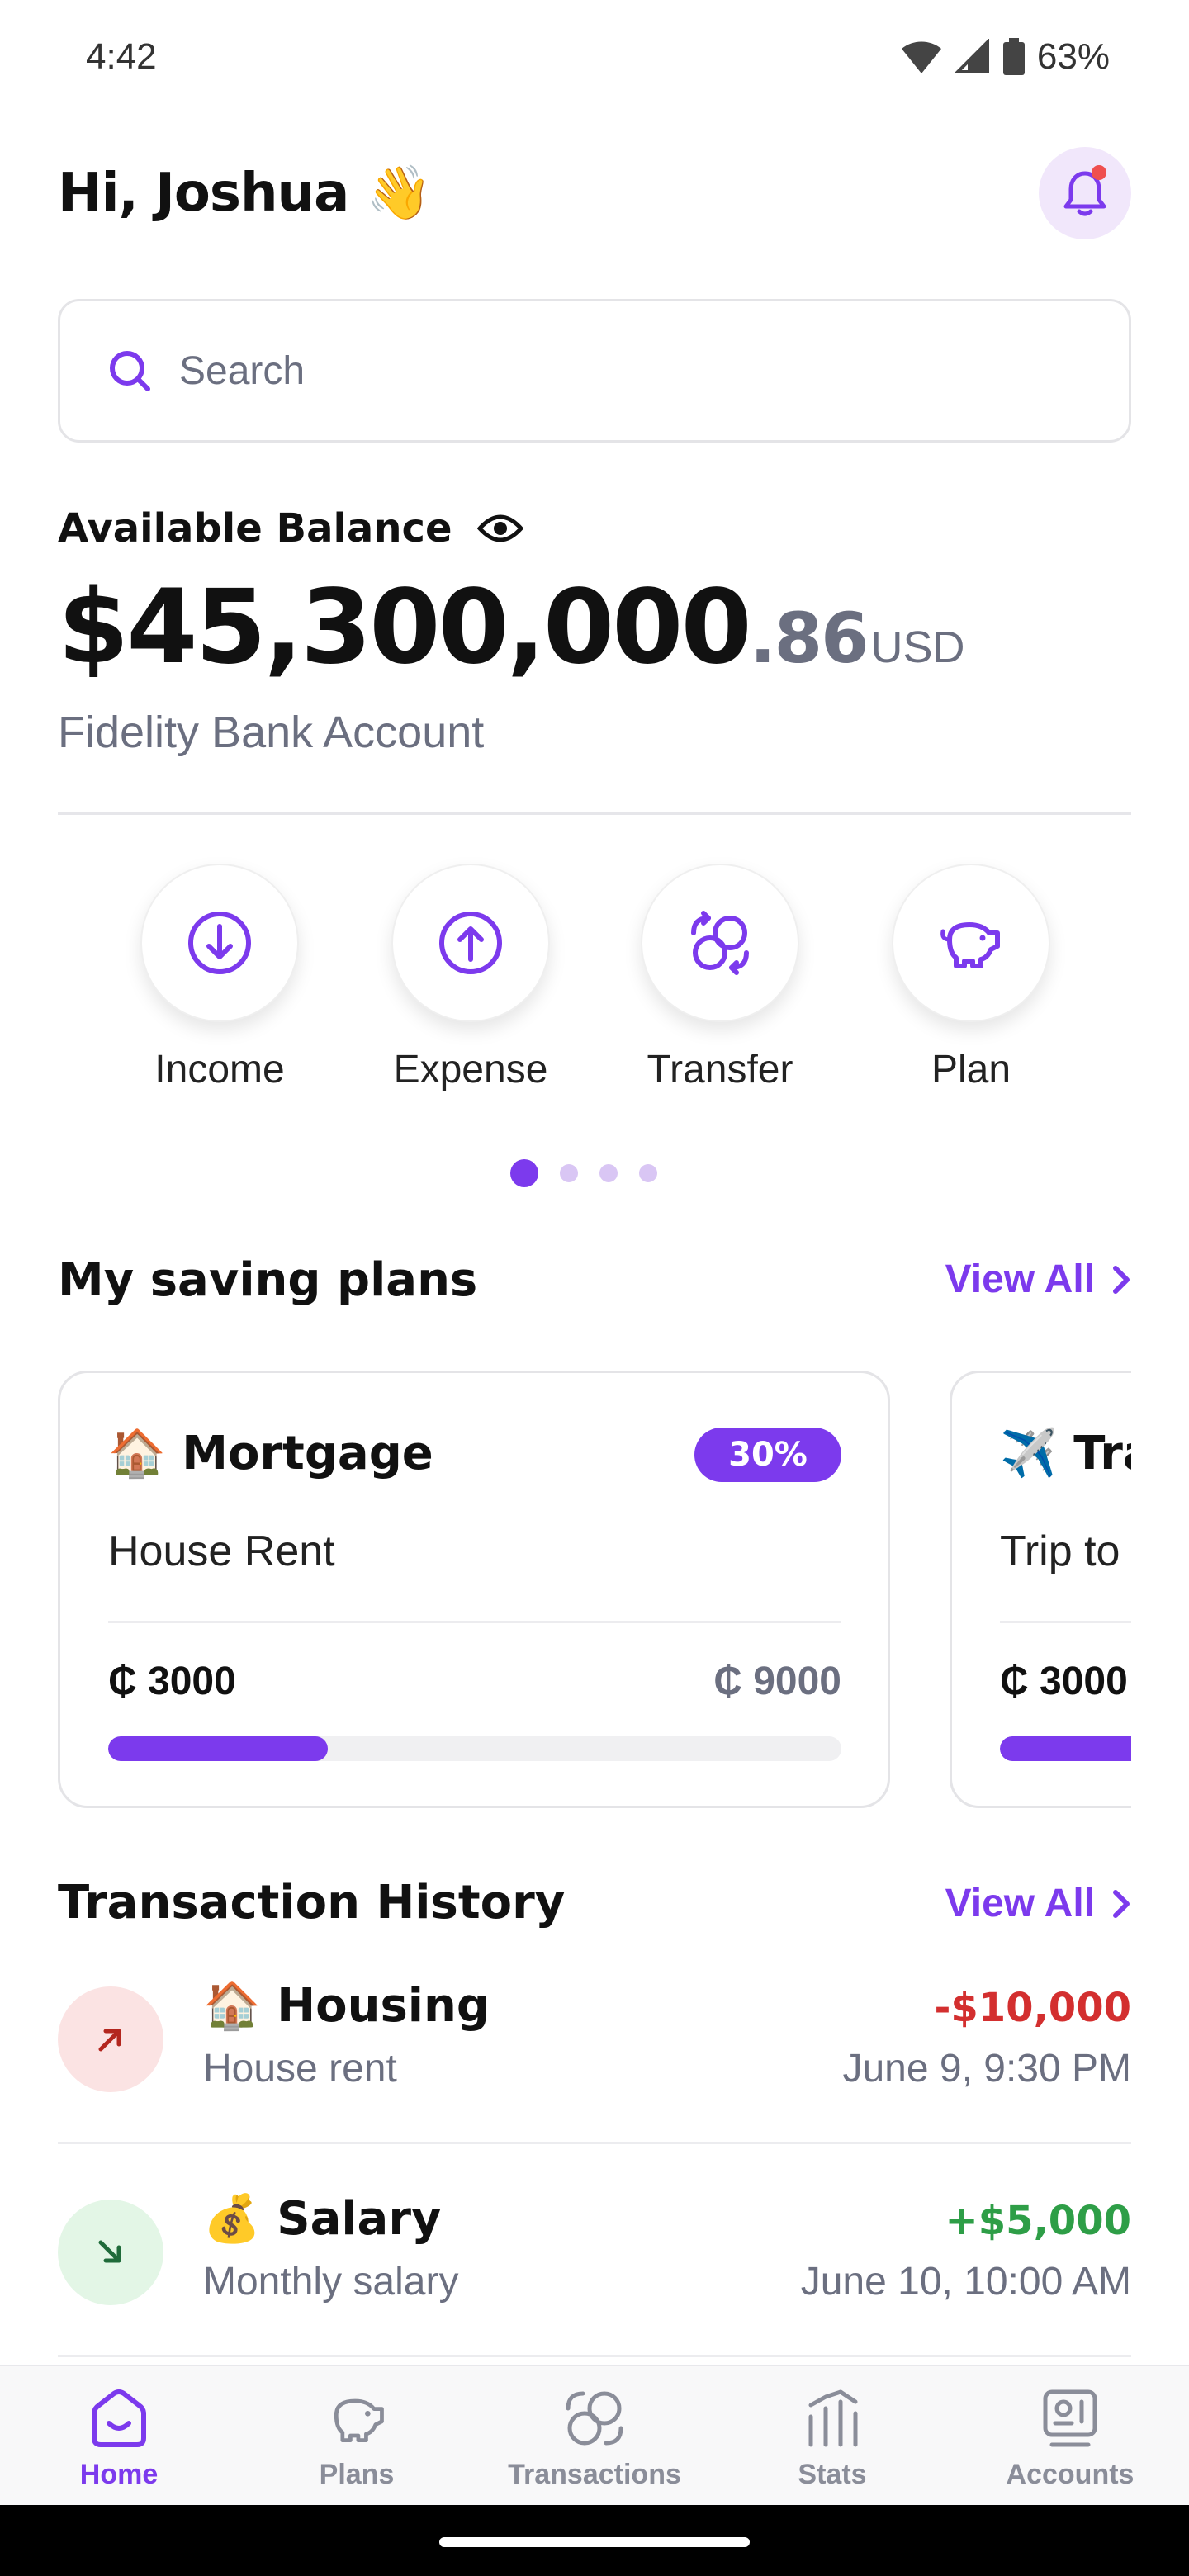  I want to click on nav-stats: Stats, so click(832, 2436).